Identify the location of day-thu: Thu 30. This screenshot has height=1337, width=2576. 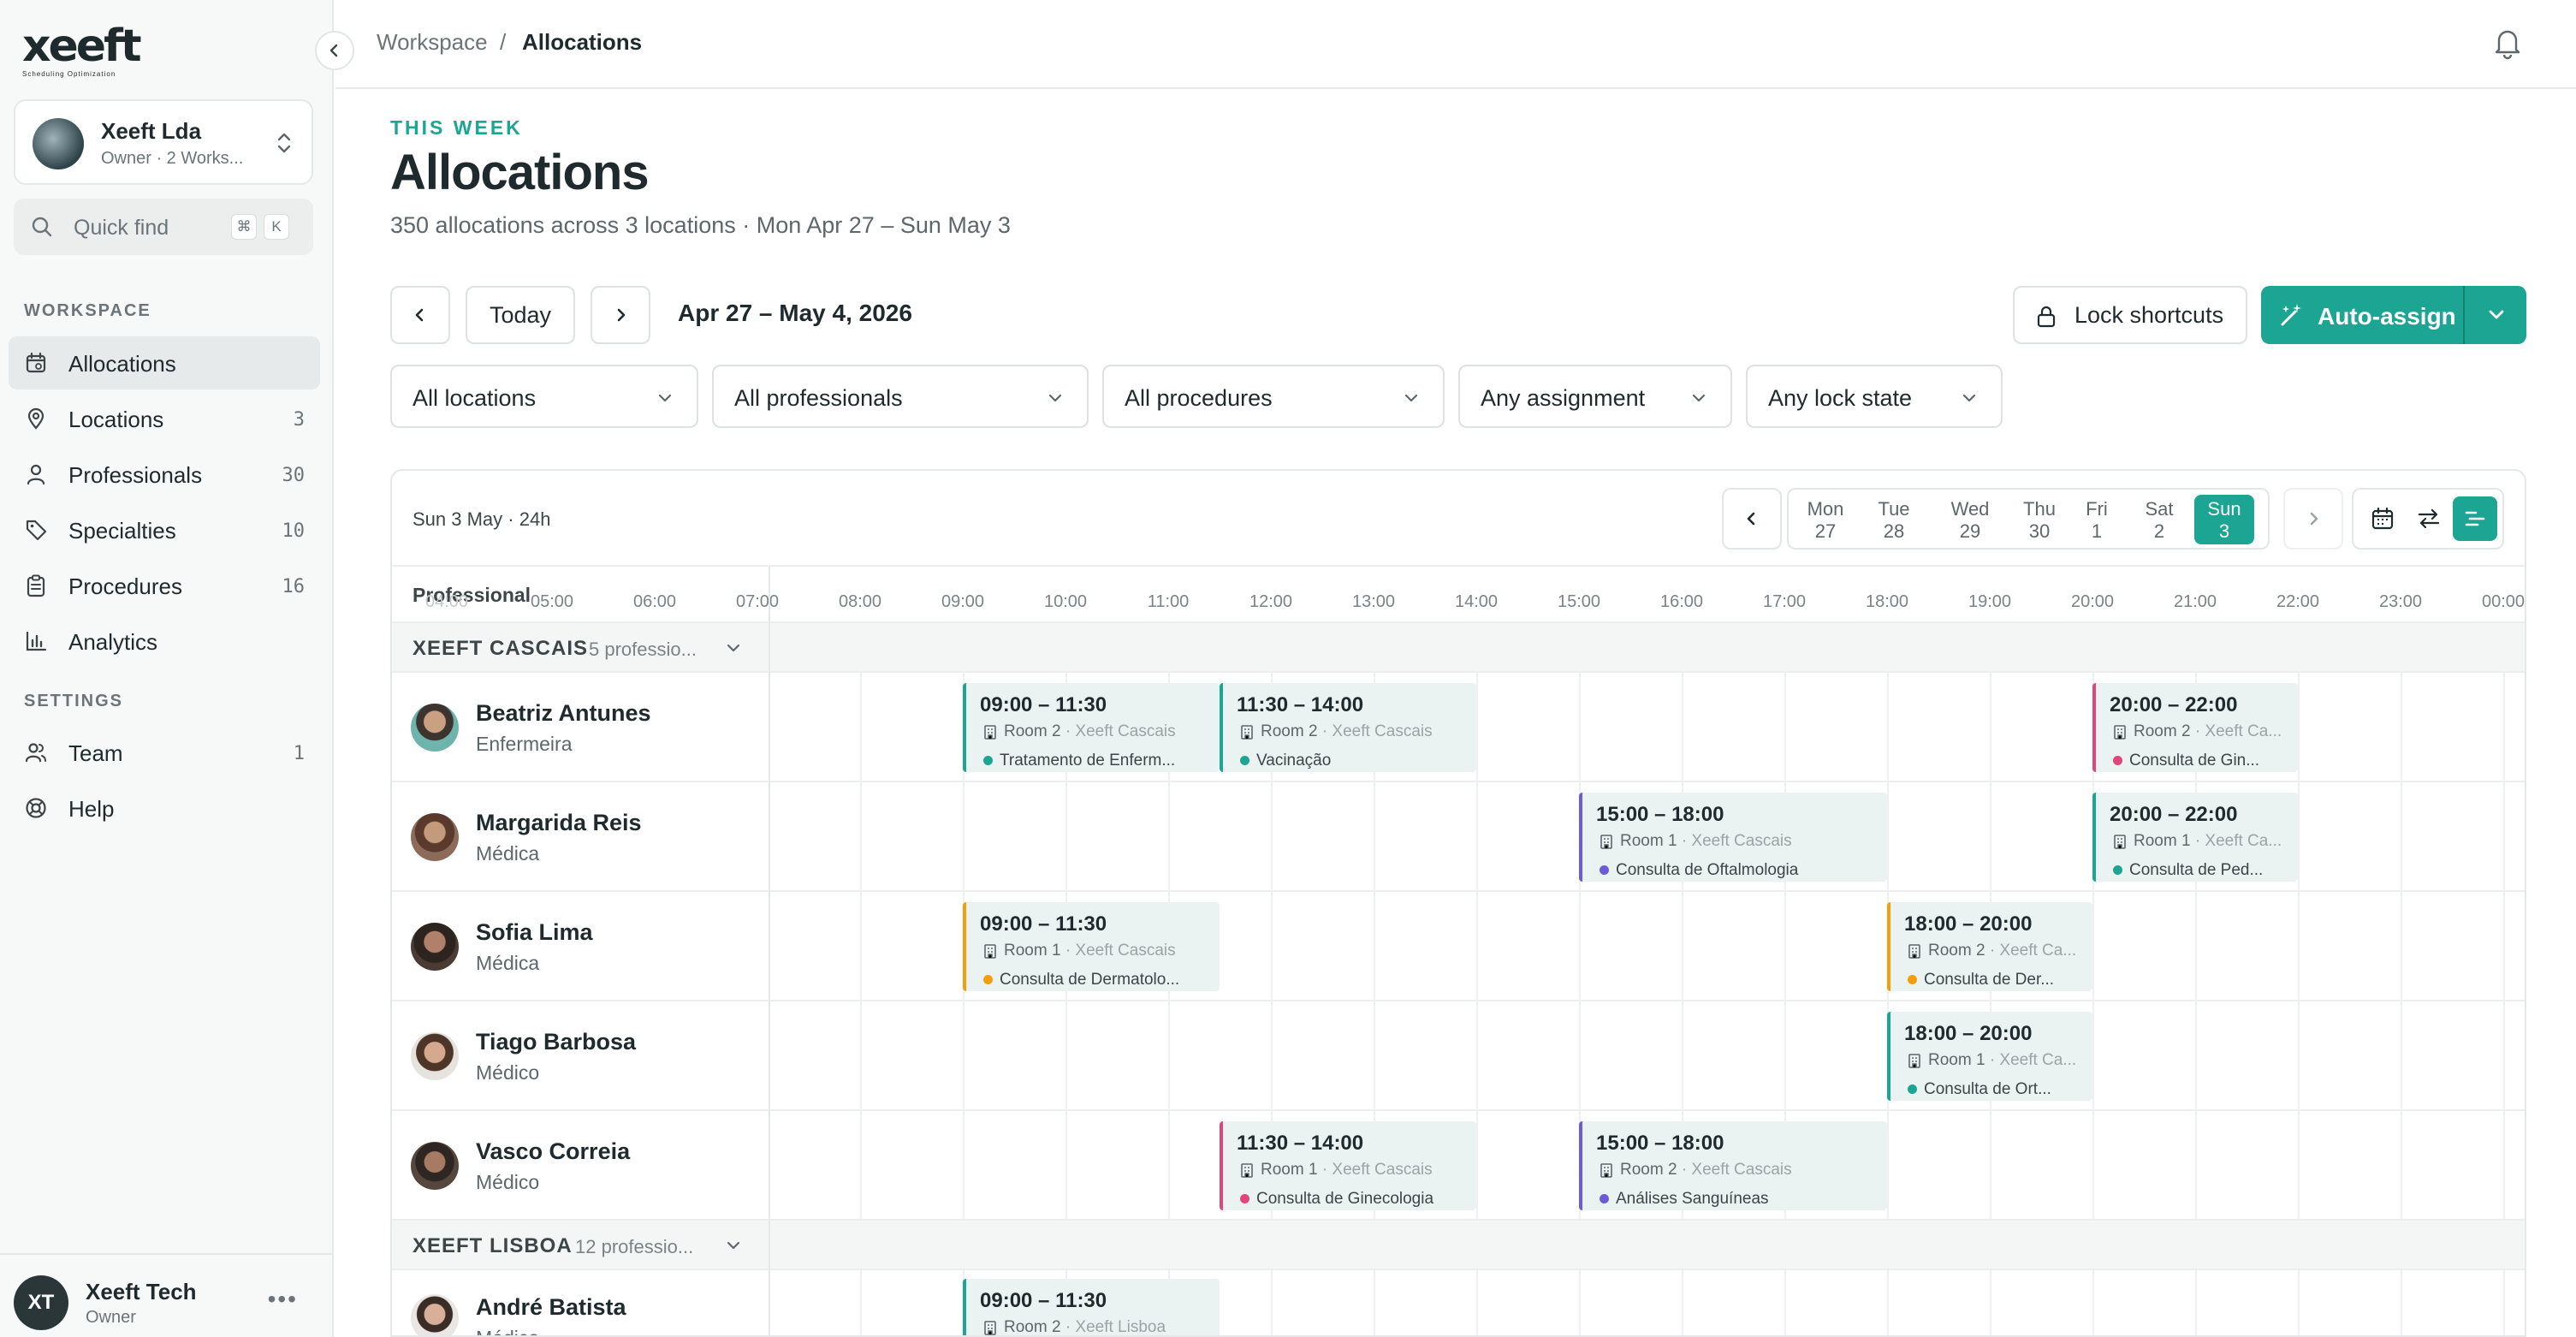
(2039, 519).